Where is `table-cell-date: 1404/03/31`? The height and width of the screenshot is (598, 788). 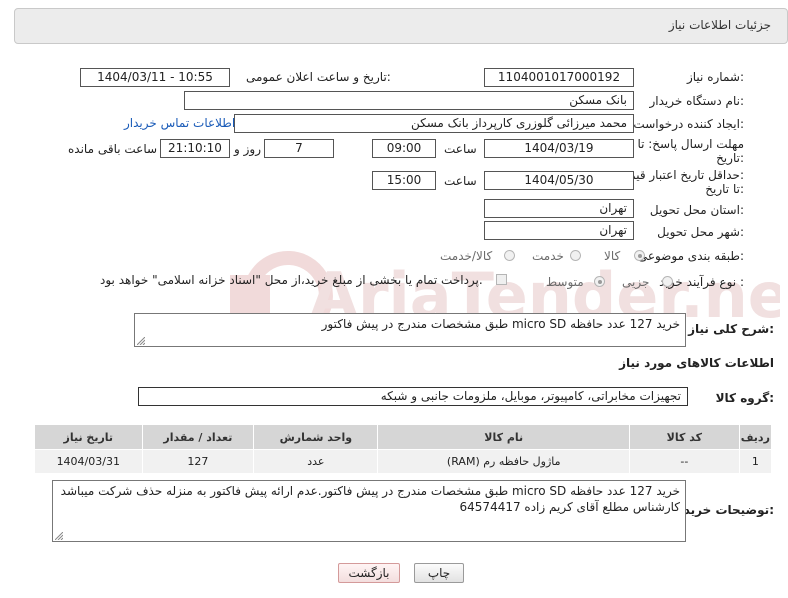
table-cell-date: 1404/03/31 is located at coordinates (88, 461).